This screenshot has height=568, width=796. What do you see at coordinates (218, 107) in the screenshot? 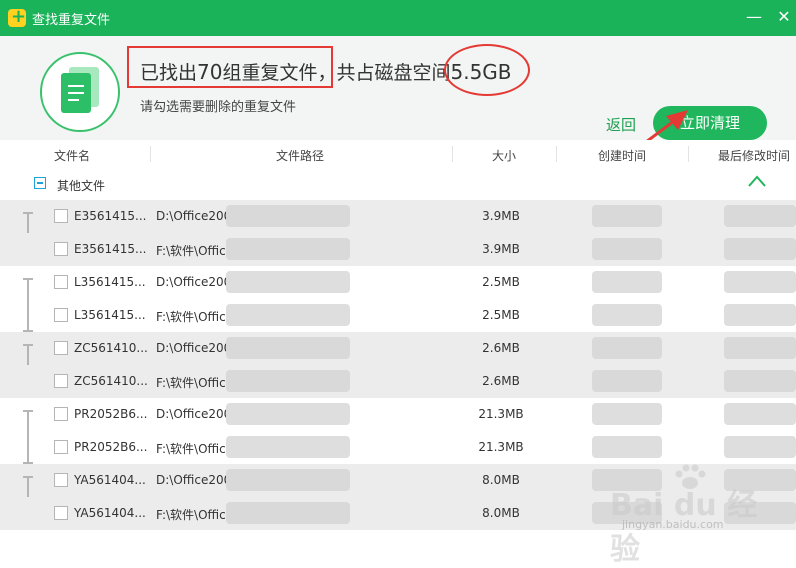
I see `summary-subtitle: 请勾选需要删除的重复文件` at bounding box center [218, 107].